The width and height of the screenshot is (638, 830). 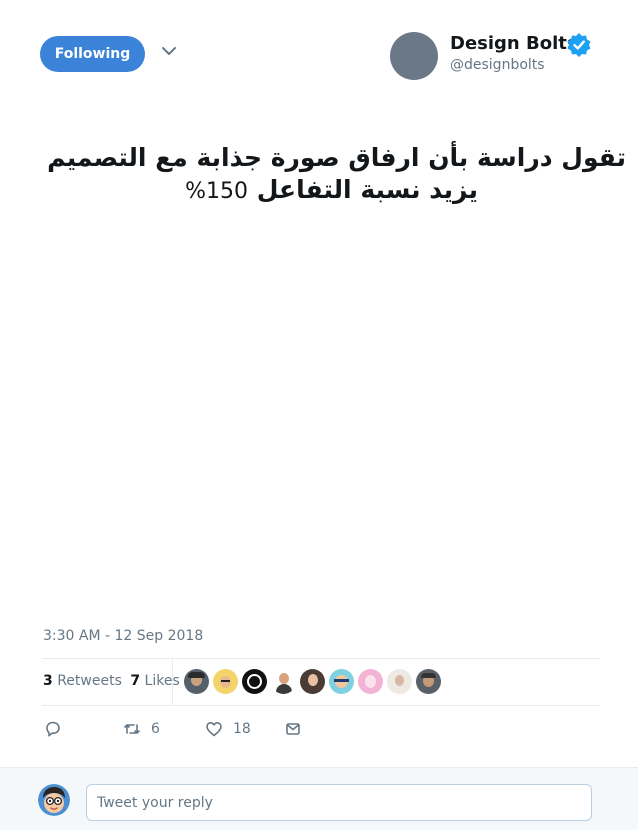 I want to click on author-avatar, so click(x=414, y=56).